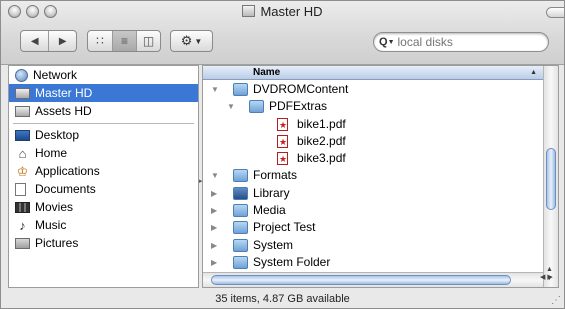 The image size is (565, 309). What do you see at coordinates (275, 175) in the screenshot?
I see `file-name: Formats` at bounding box center [275, 175].